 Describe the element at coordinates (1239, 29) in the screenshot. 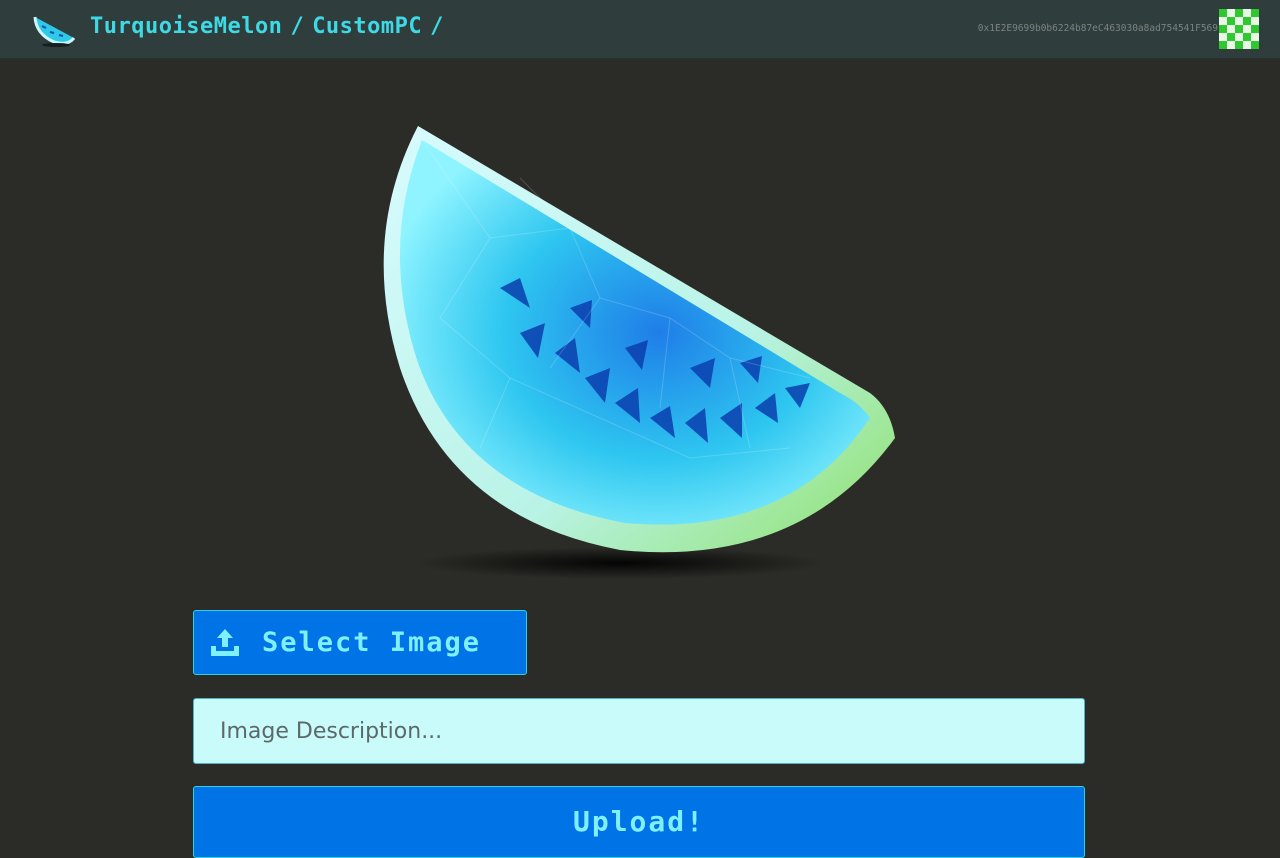

I see `account-identicon-icon` at that location.